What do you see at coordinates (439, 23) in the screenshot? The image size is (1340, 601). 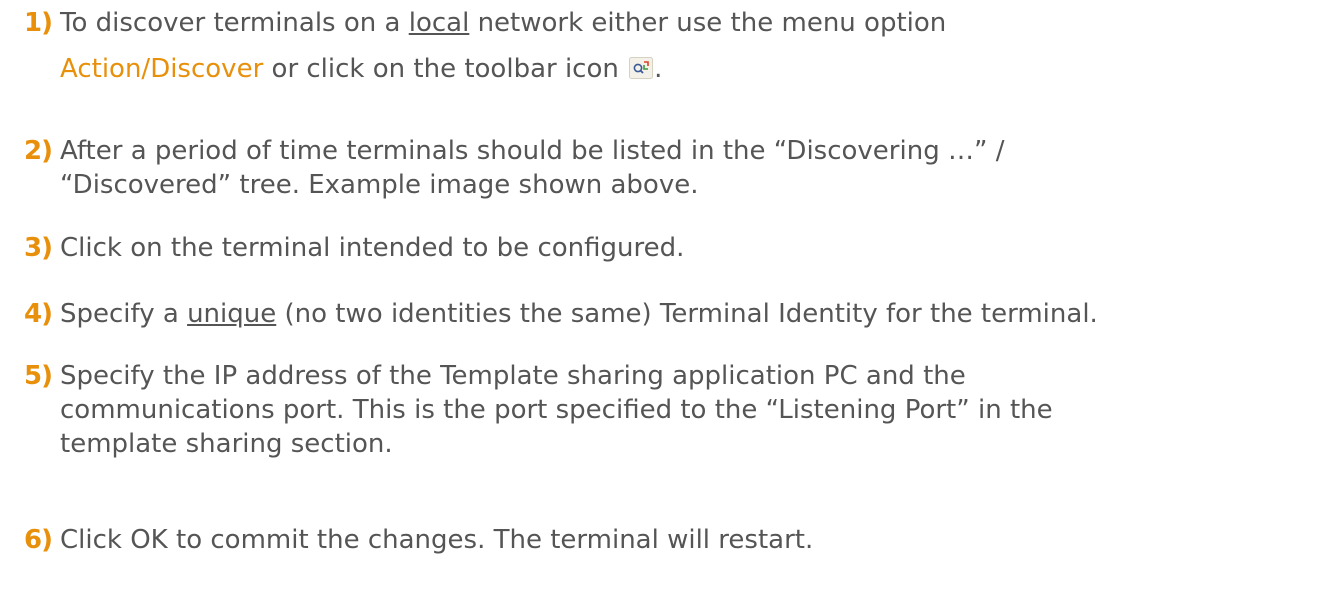 I see `emphasis-underline: local` at bounding box center [439, 23].